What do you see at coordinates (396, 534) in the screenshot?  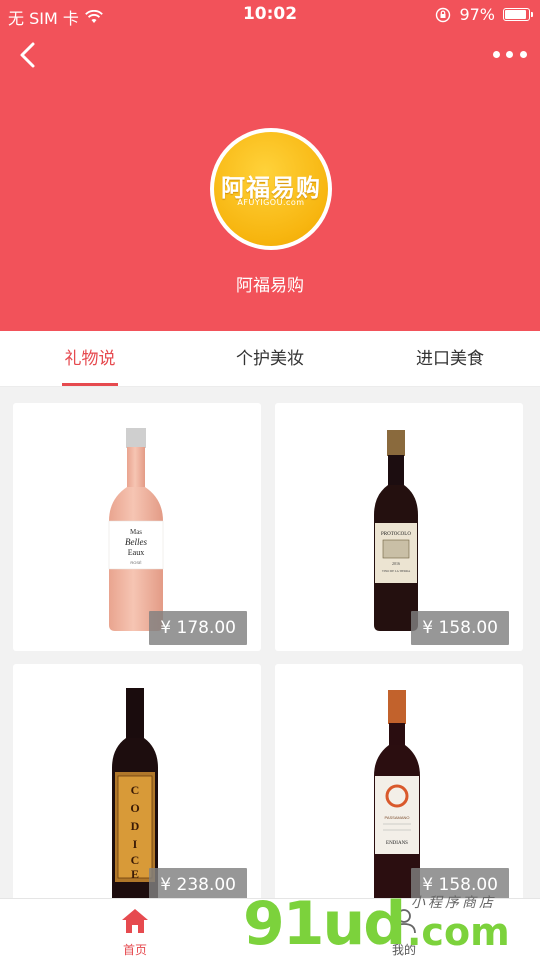 I see `svg-text: PROTOCOLO` at bounding box center [396, 534].